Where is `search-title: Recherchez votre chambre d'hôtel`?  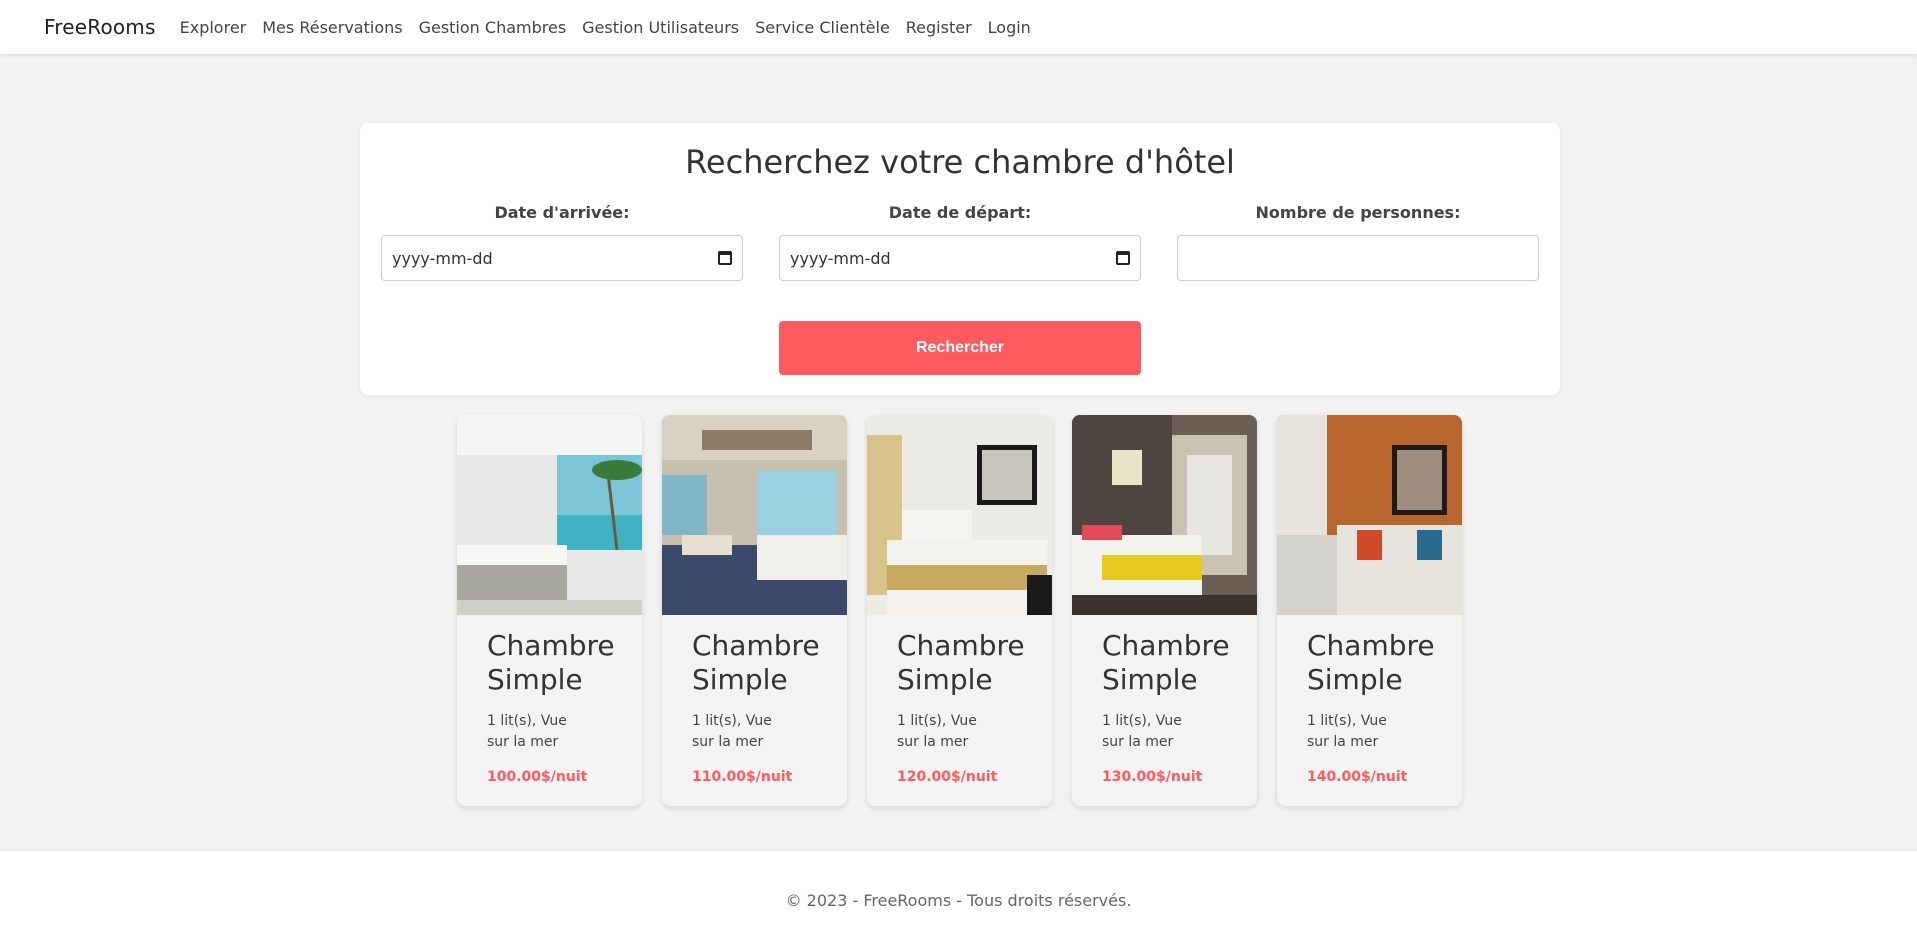
search-title: Recherchez votre chambre d'hôtel is located at coordinates (960, 162).